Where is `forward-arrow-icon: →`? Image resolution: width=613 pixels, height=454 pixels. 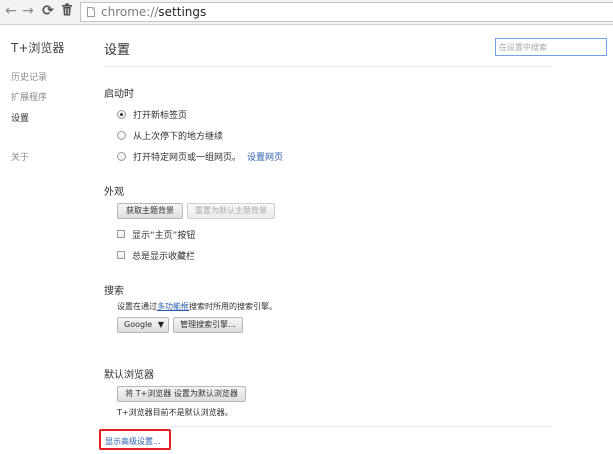
forward-arrow-icon: → is located at coordinates (28, 11).